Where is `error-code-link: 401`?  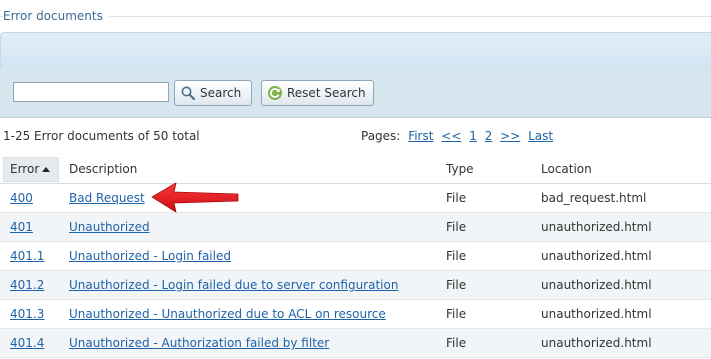 error-code-link: 401 is located at coordinates (21, 227).